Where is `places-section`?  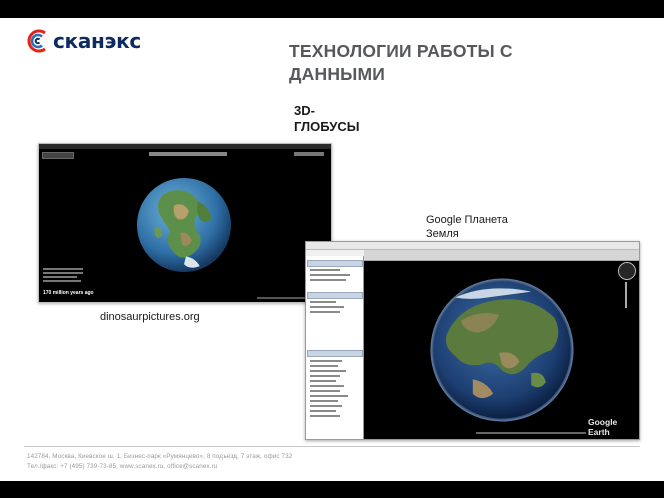
places-section is located at coordinates (335, 295).